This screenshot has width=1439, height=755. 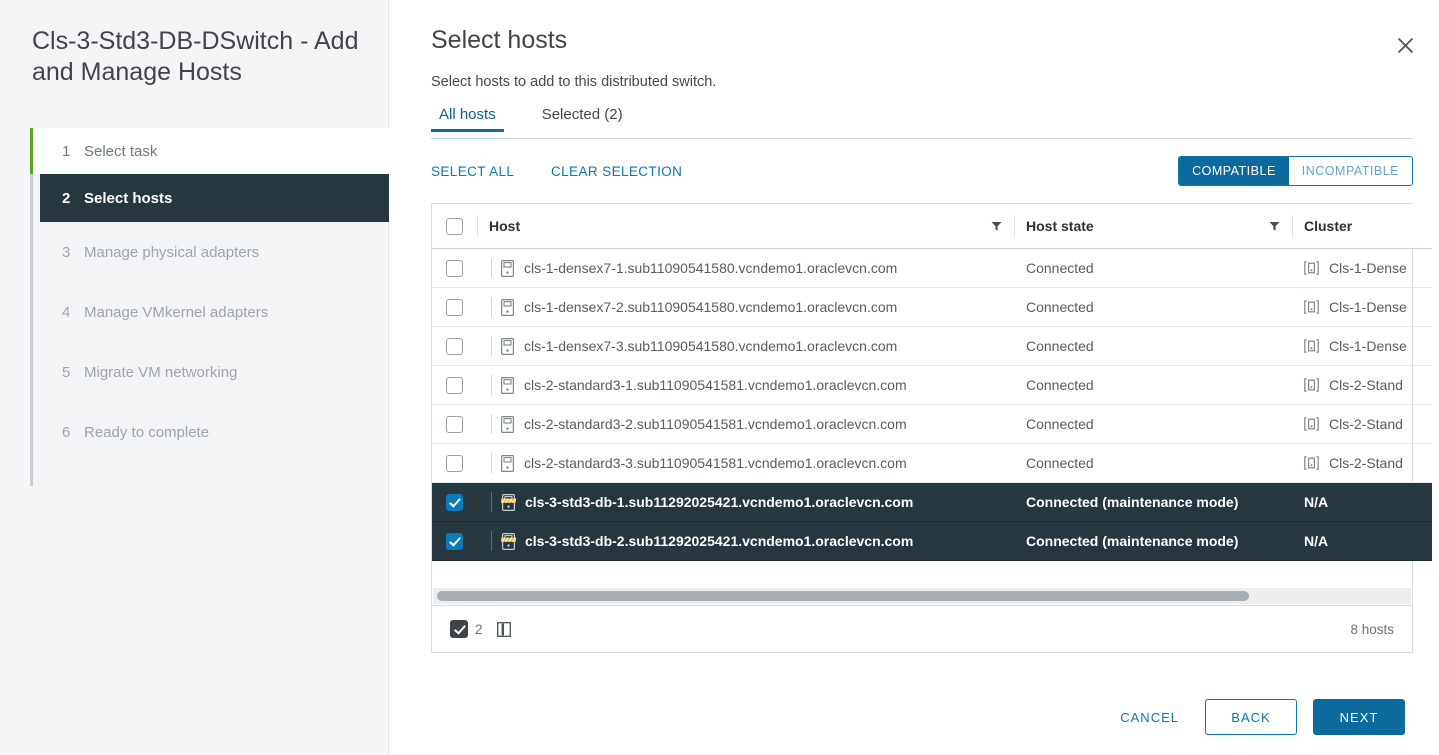 What do you see at coordinates (503, 629) in the screenshot?
I see `columns-icon` at bounding box center [503, 629].